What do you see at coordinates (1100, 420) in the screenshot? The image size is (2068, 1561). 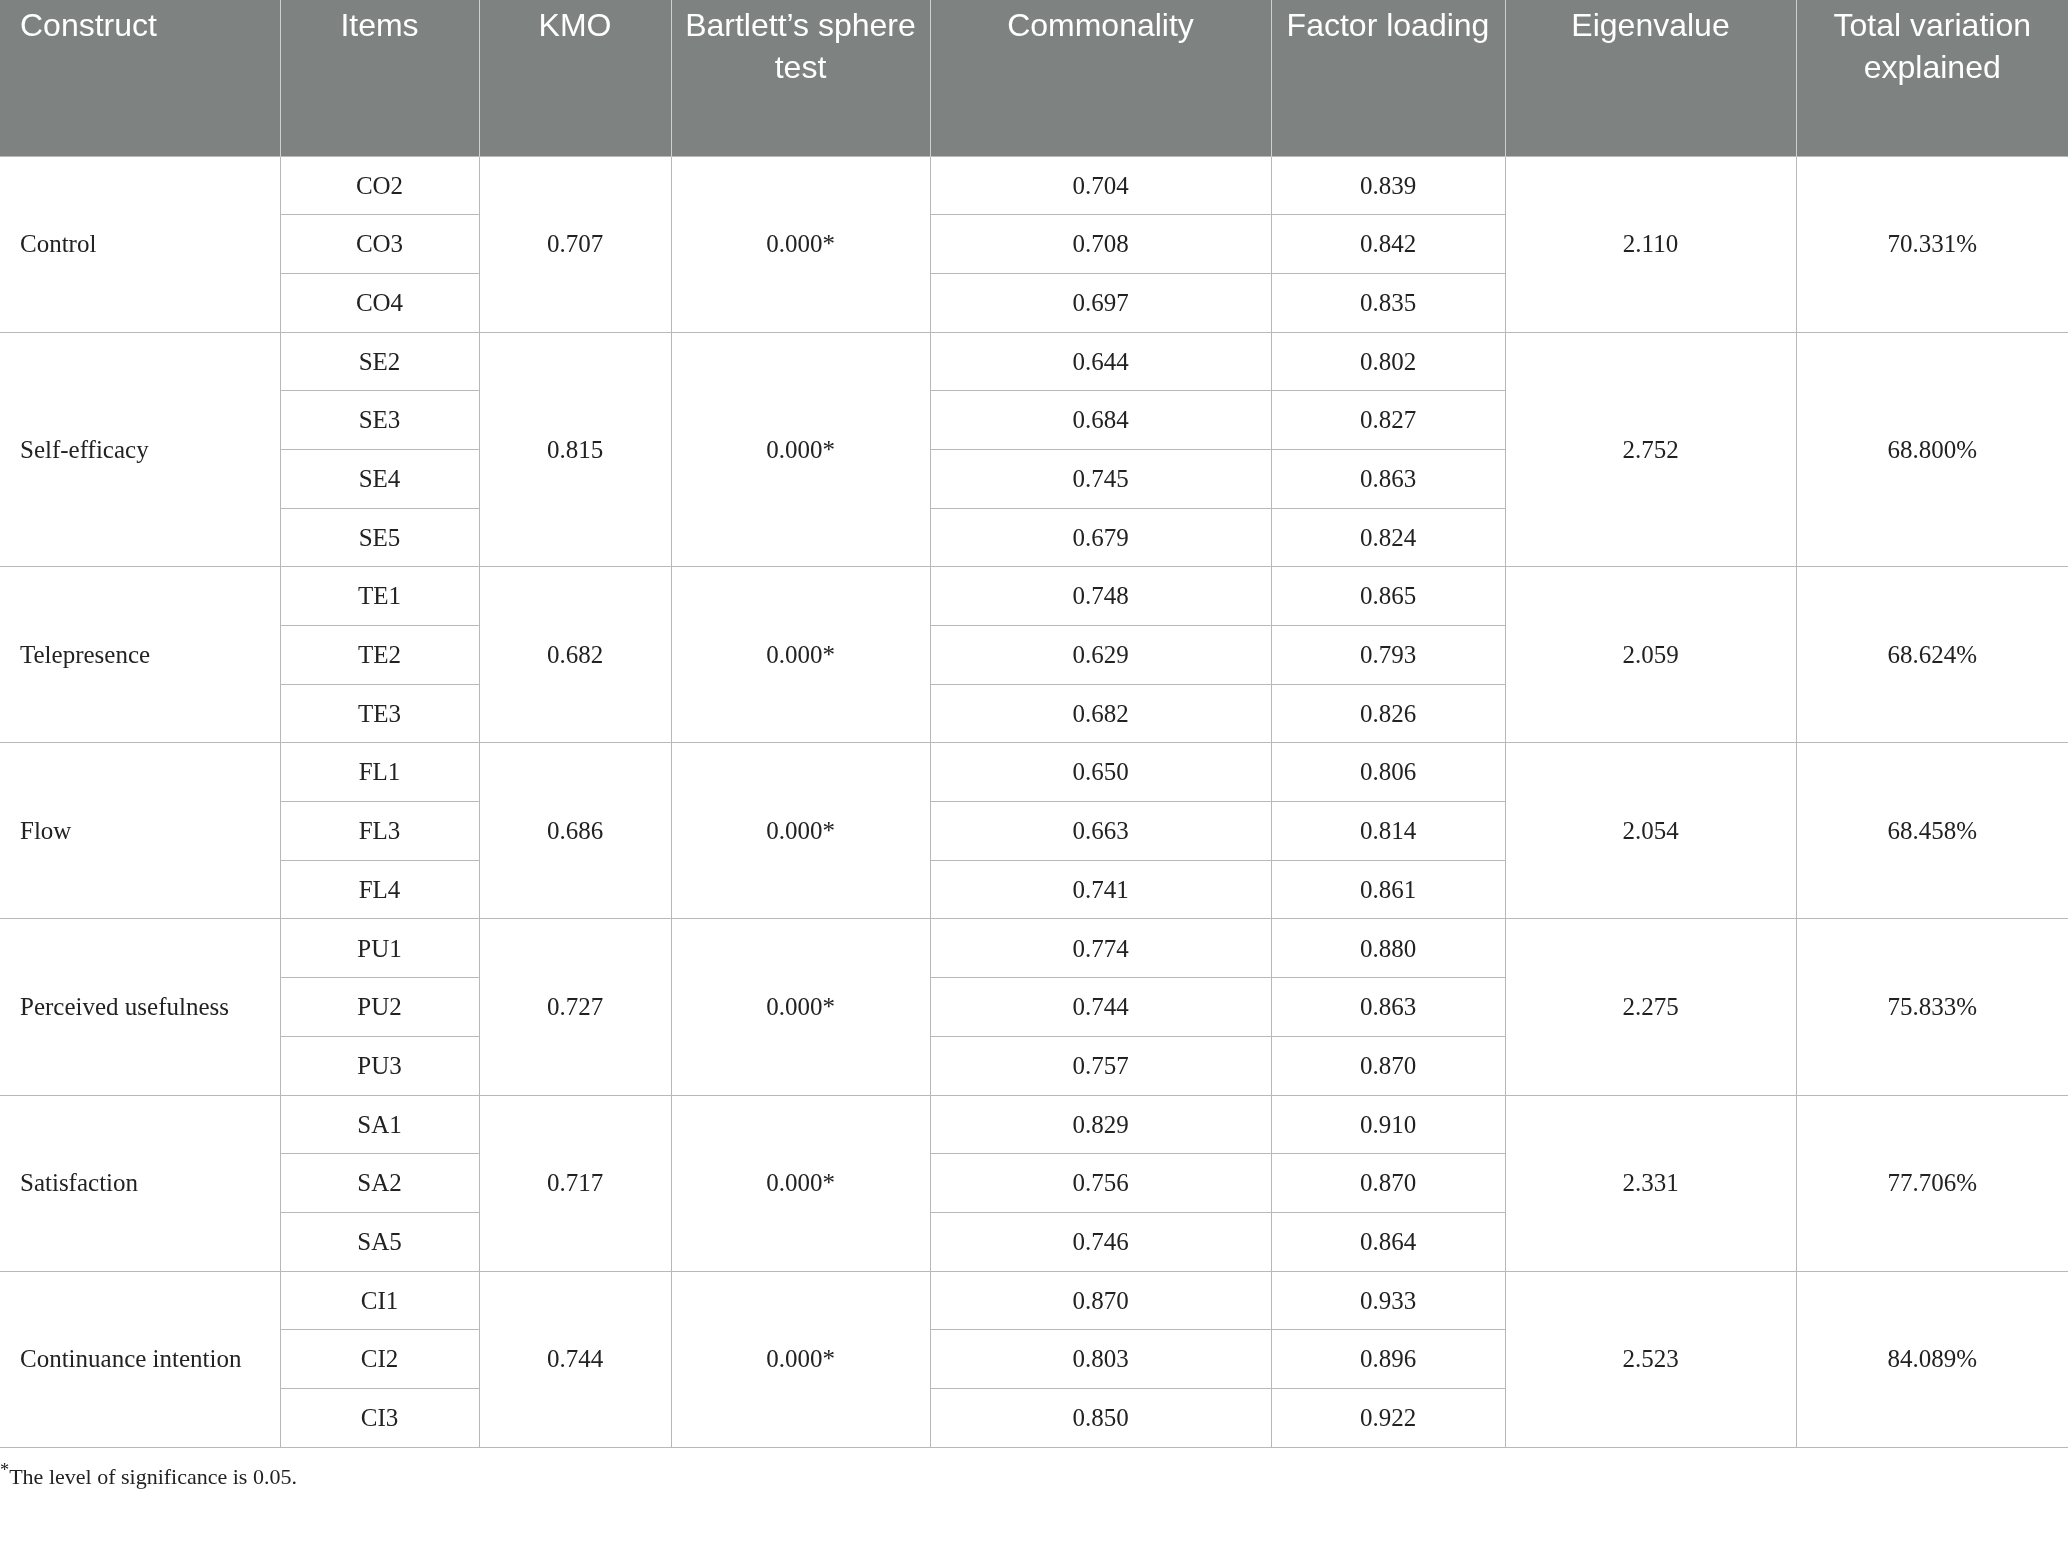 I see `table-cell: 0.684` at bounding box center [1100, 420].